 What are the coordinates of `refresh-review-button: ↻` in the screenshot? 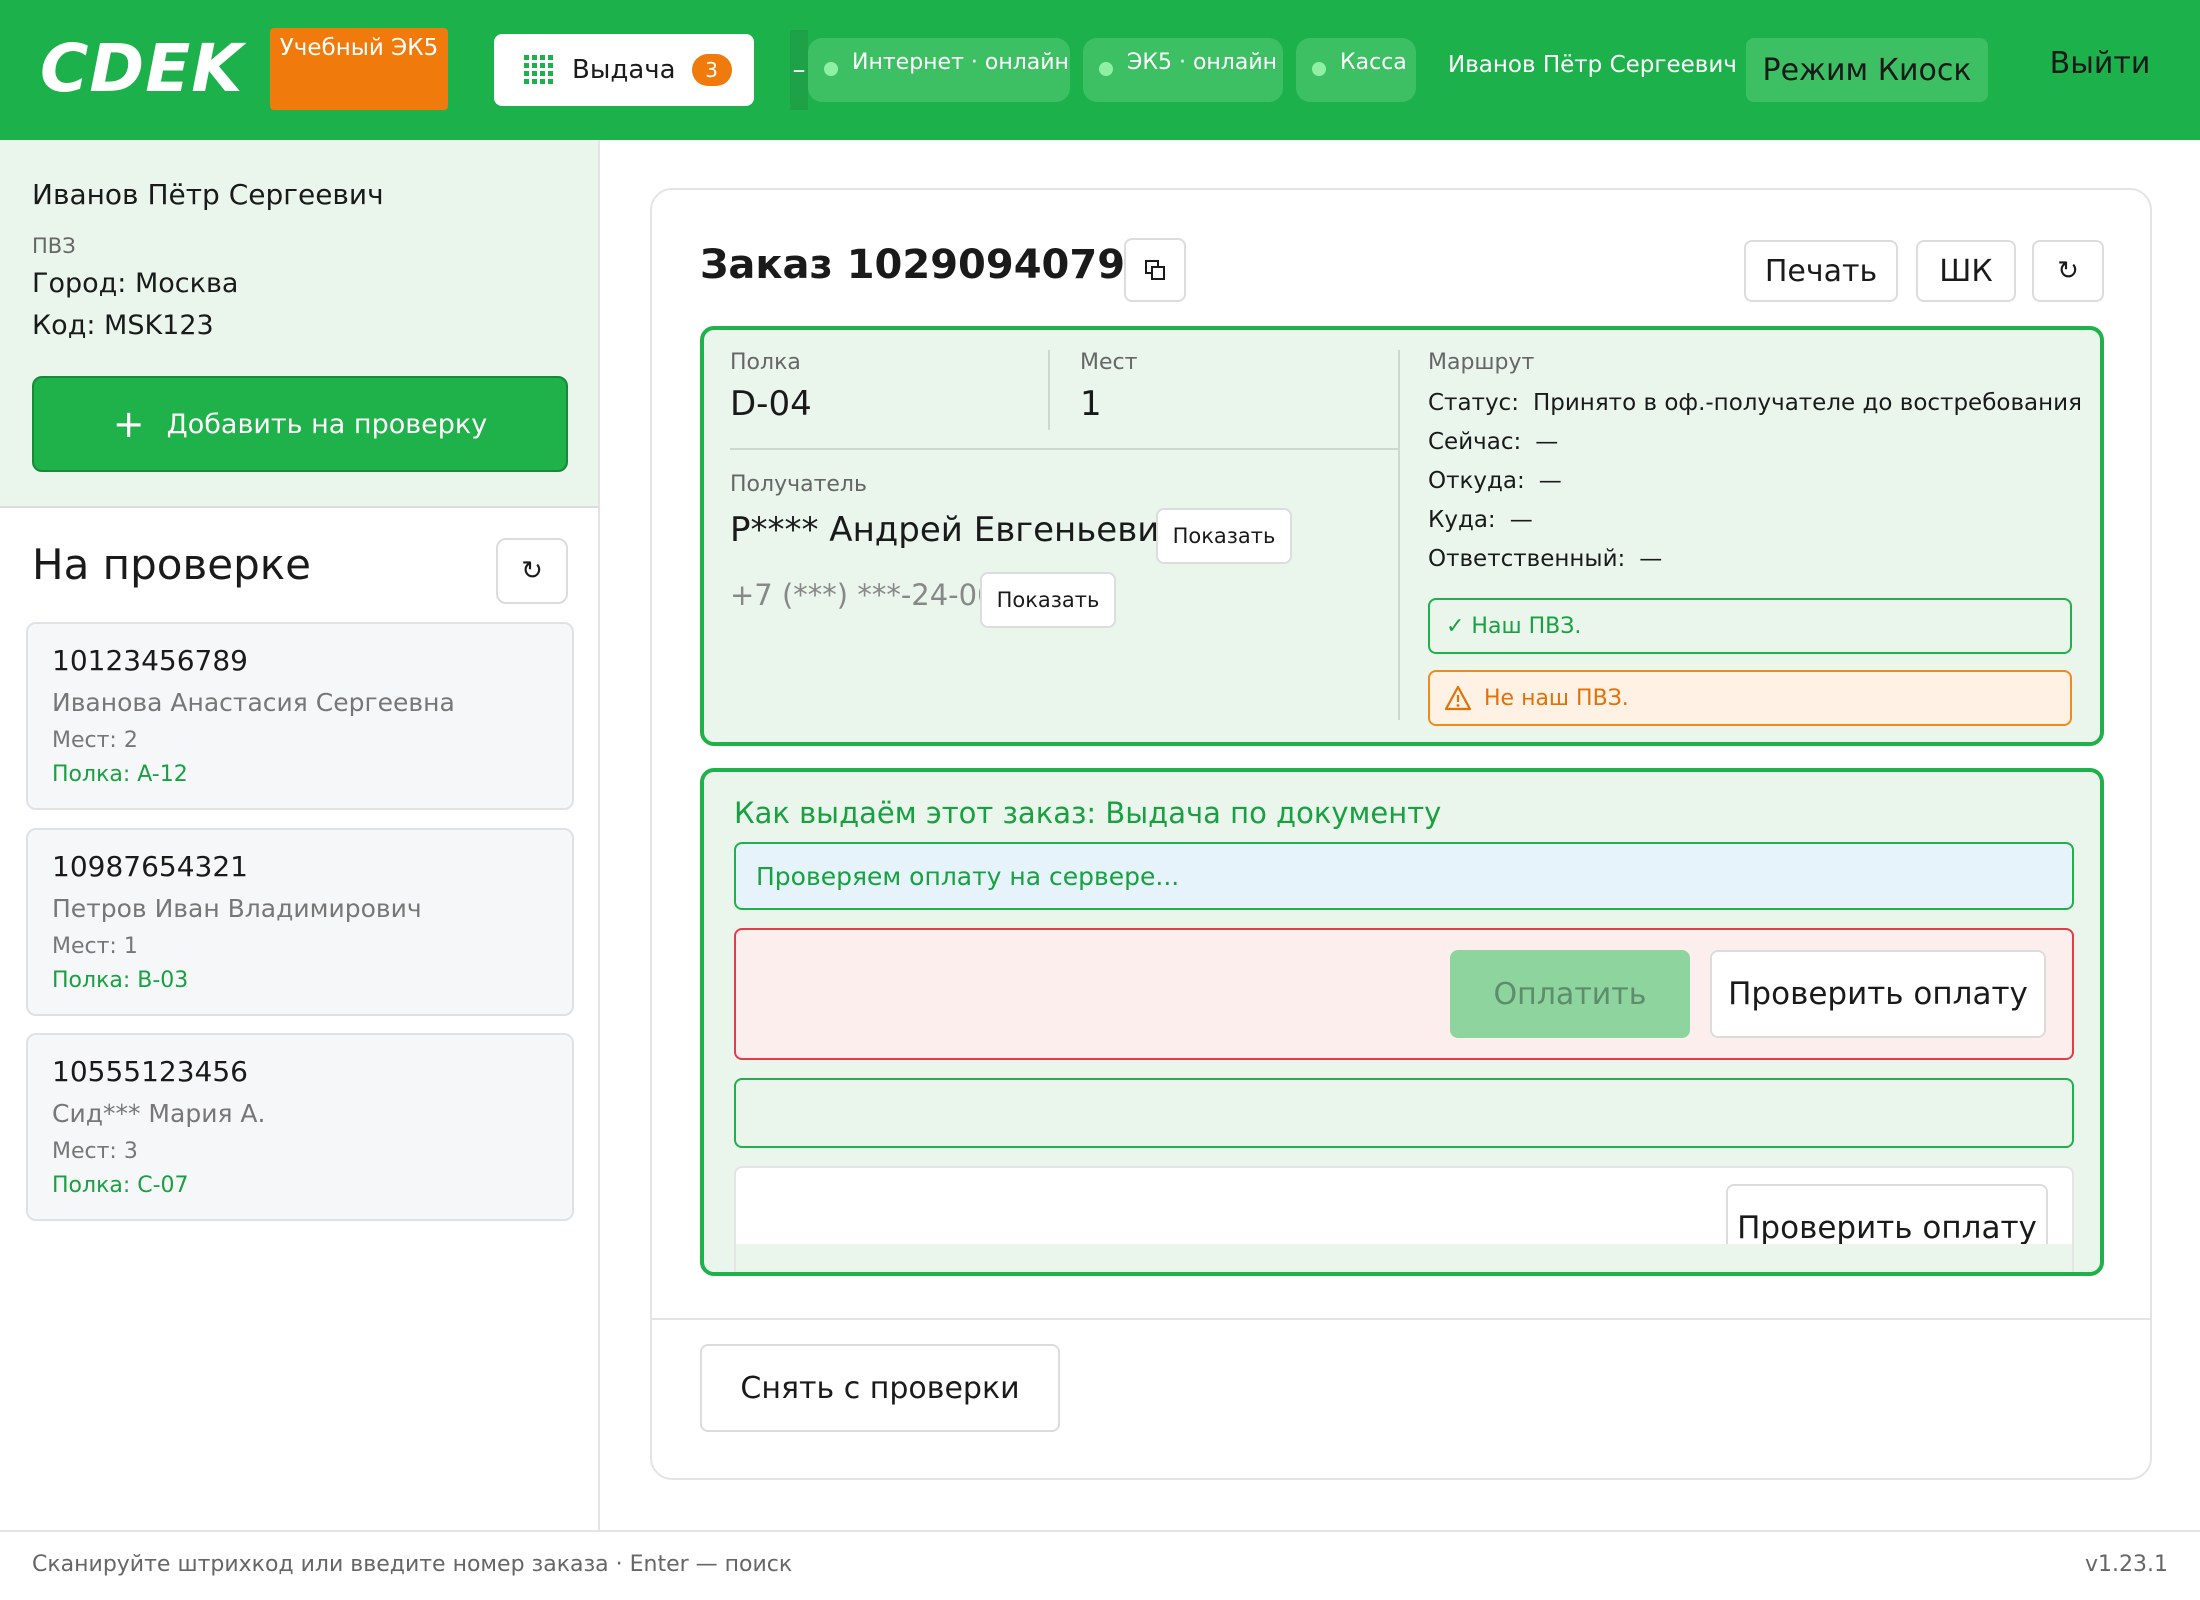 It's located at (532, 571).